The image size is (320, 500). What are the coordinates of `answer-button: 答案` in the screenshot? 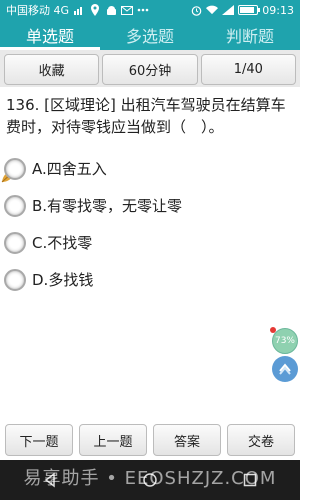 It's located at (187, 440).